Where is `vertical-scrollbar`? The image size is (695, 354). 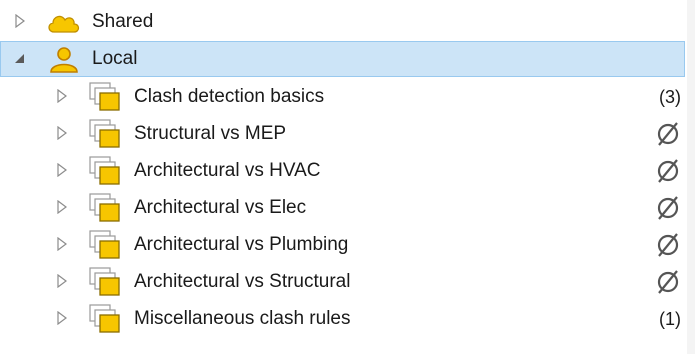 vertical-scrollbar is located at coordinates (691, 177).